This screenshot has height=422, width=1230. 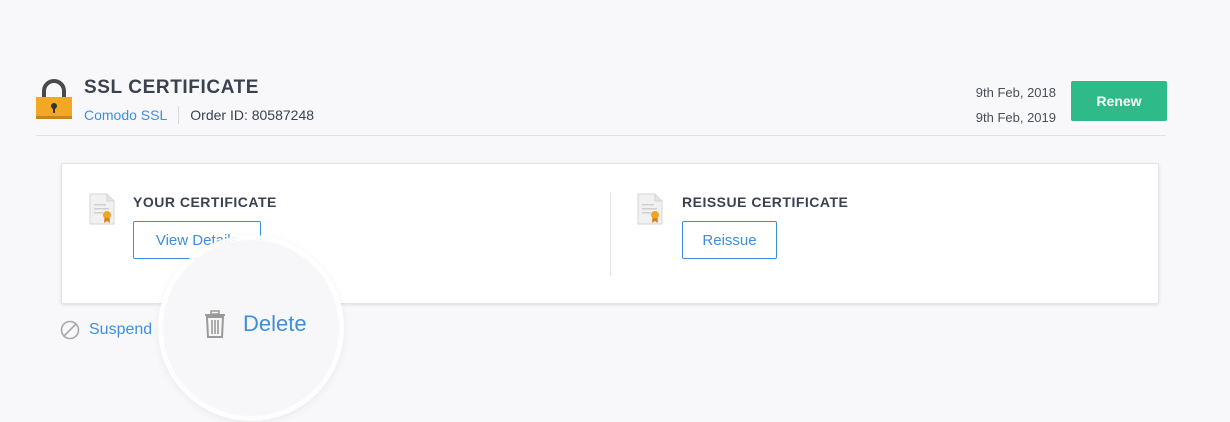 What do you see at coordinates (205, 202) in the screenshot?
I see `your-certificate-title: YOUR CERTIFICATE` at bounding box center [205, 202].